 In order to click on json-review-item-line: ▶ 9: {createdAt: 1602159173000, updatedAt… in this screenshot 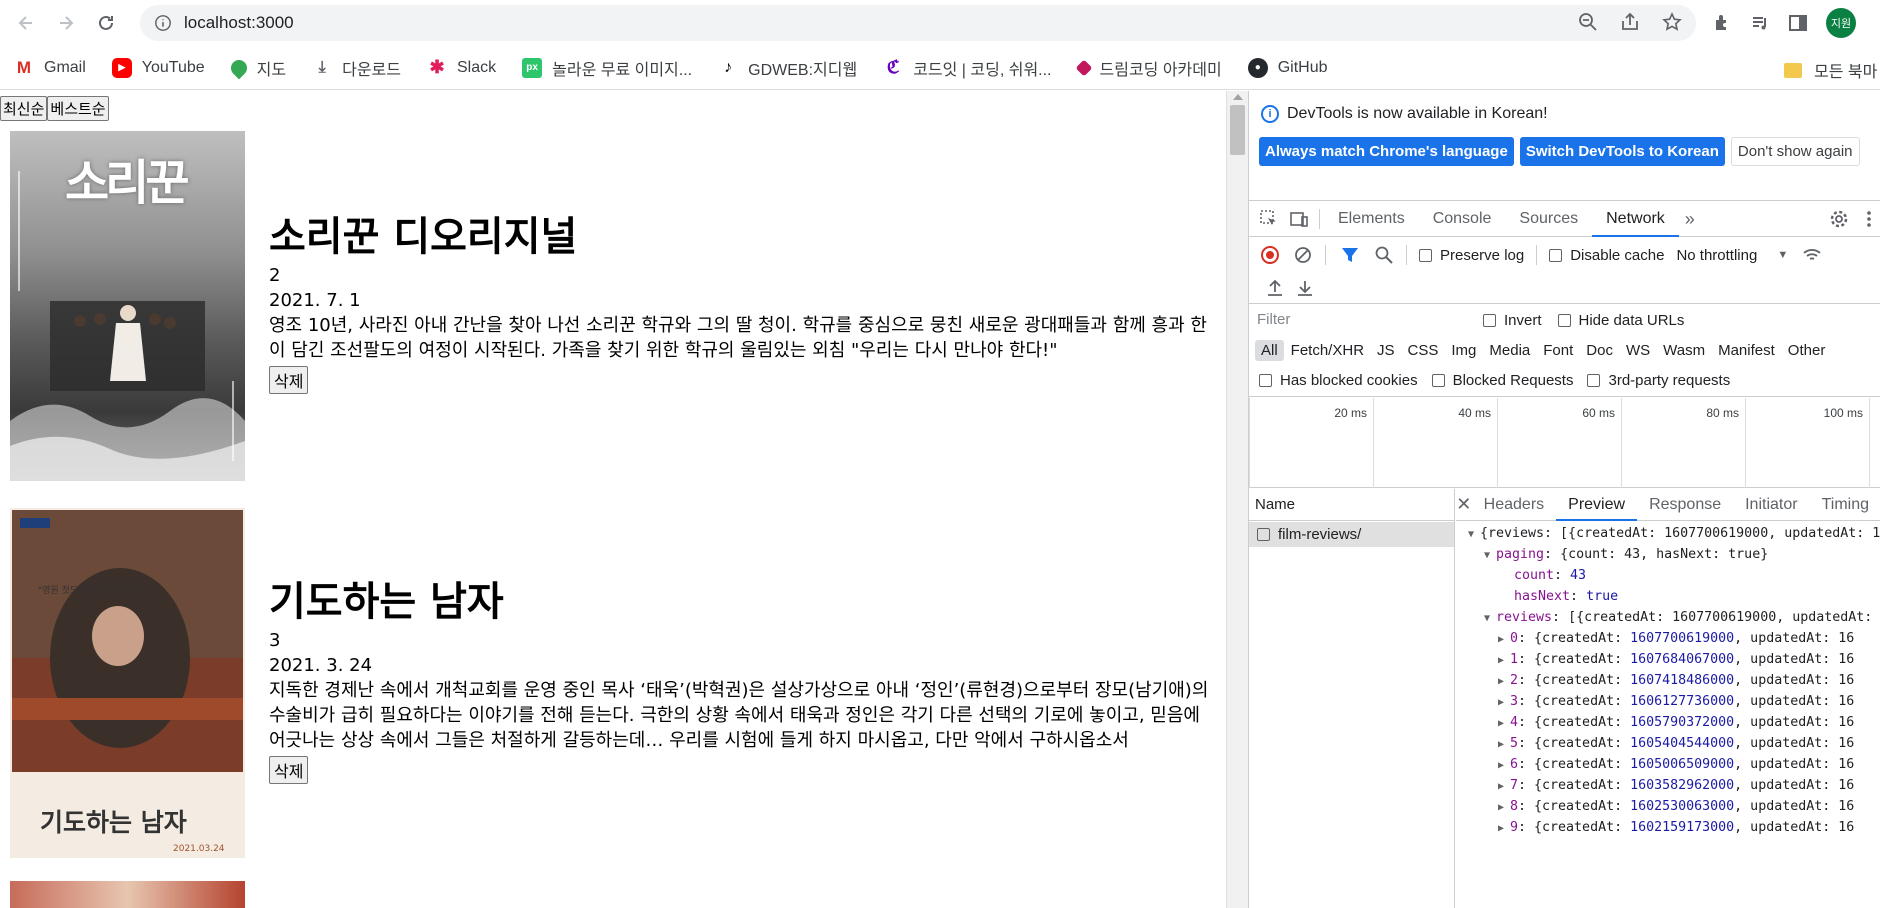, I will do `click(1668, 827)`.